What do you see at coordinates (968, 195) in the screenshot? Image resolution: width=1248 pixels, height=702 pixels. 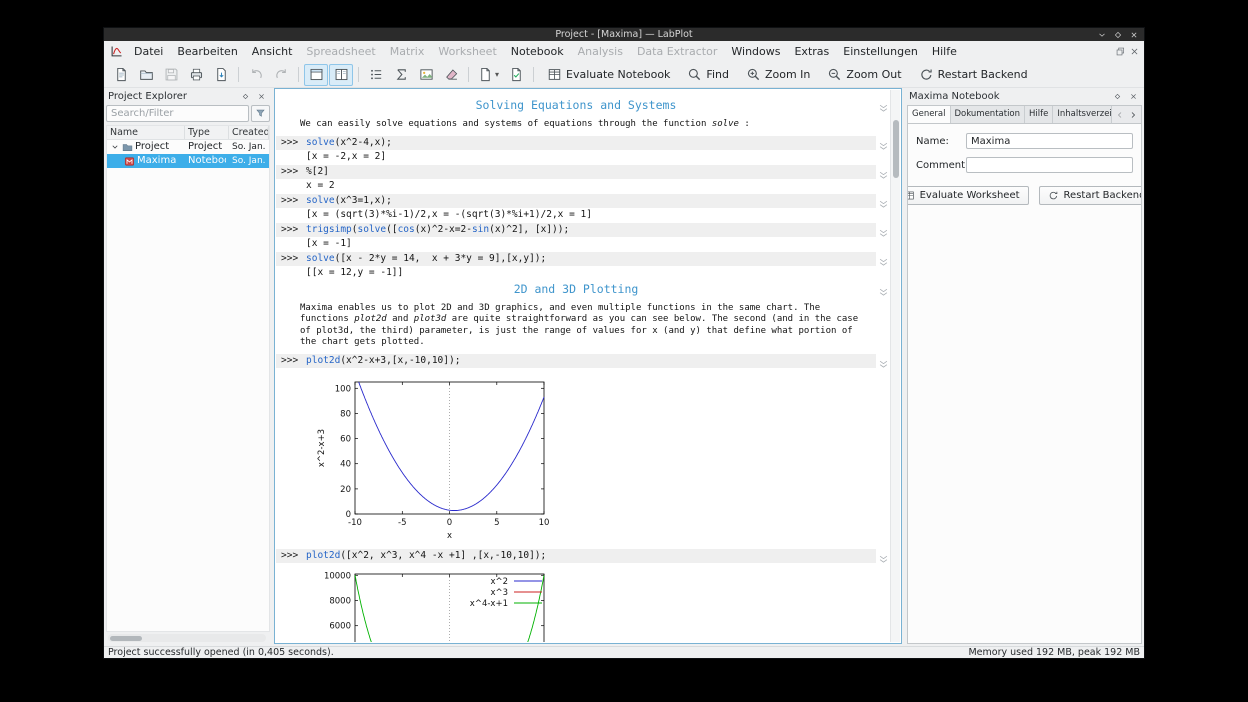 I see `evaluate-worksheet-button: Evaluate Worksheet` at bounding box center [968, 195].